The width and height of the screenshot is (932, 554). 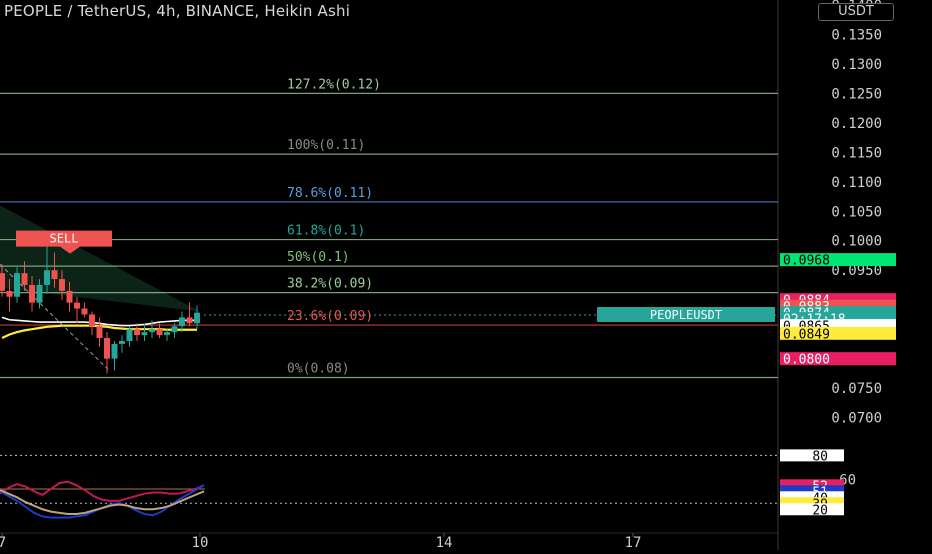 What do you see at coordinates (856, 419) in the screenshot?
I see `y-tick-label: 0.0700` at bounding box center [856, 419].